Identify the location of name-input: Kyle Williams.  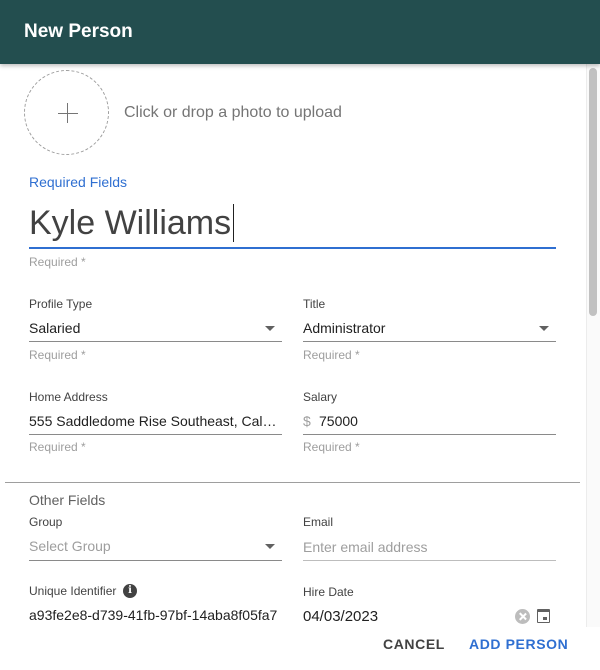
(292, 224).